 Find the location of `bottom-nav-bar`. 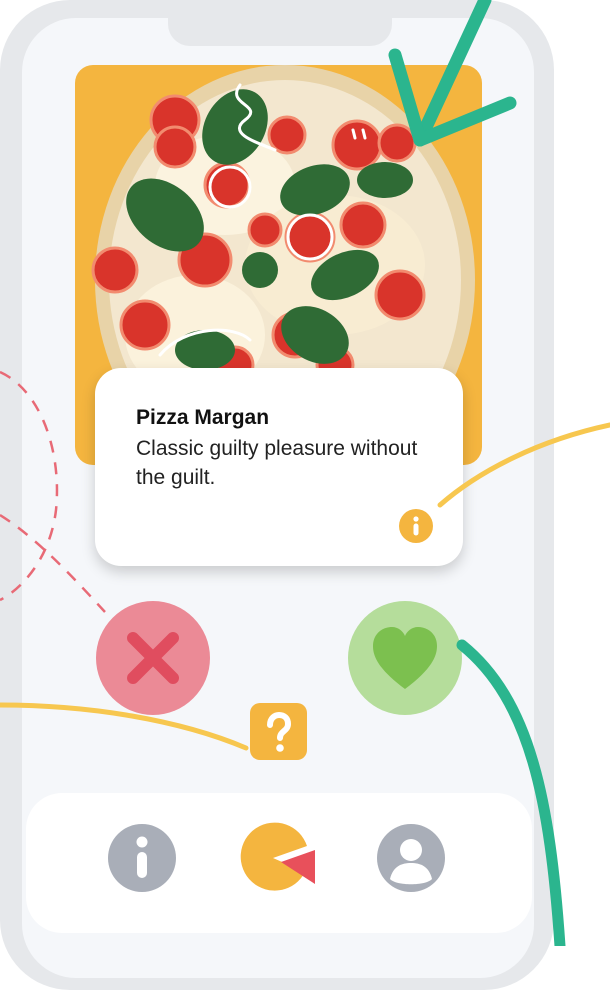

bottom-nav-bar is located at coordinates (279, 863).